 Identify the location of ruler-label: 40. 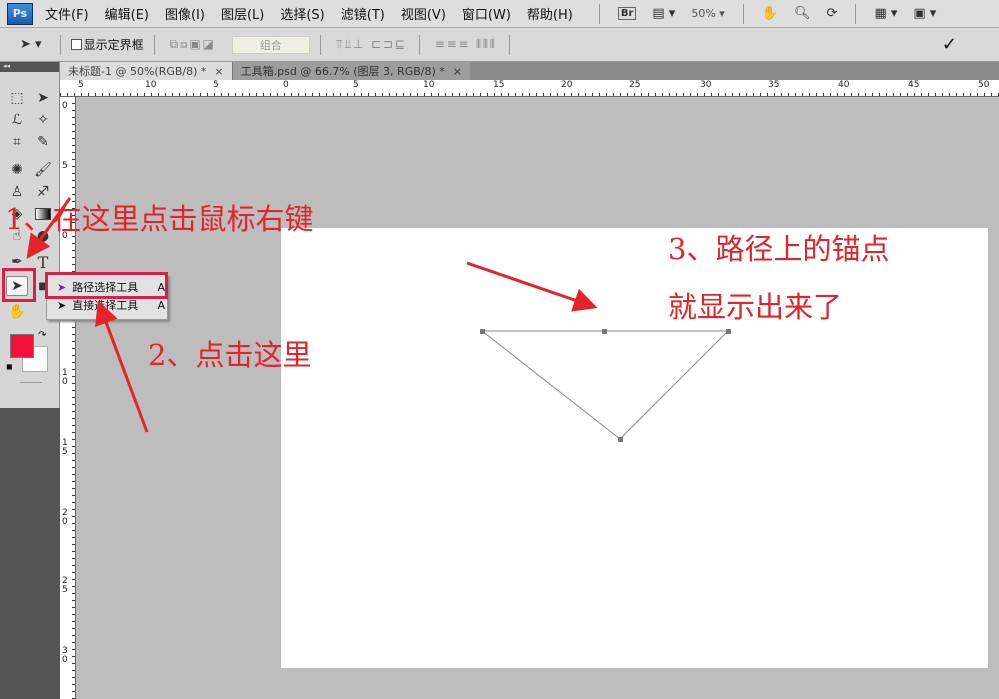
(844, 85).